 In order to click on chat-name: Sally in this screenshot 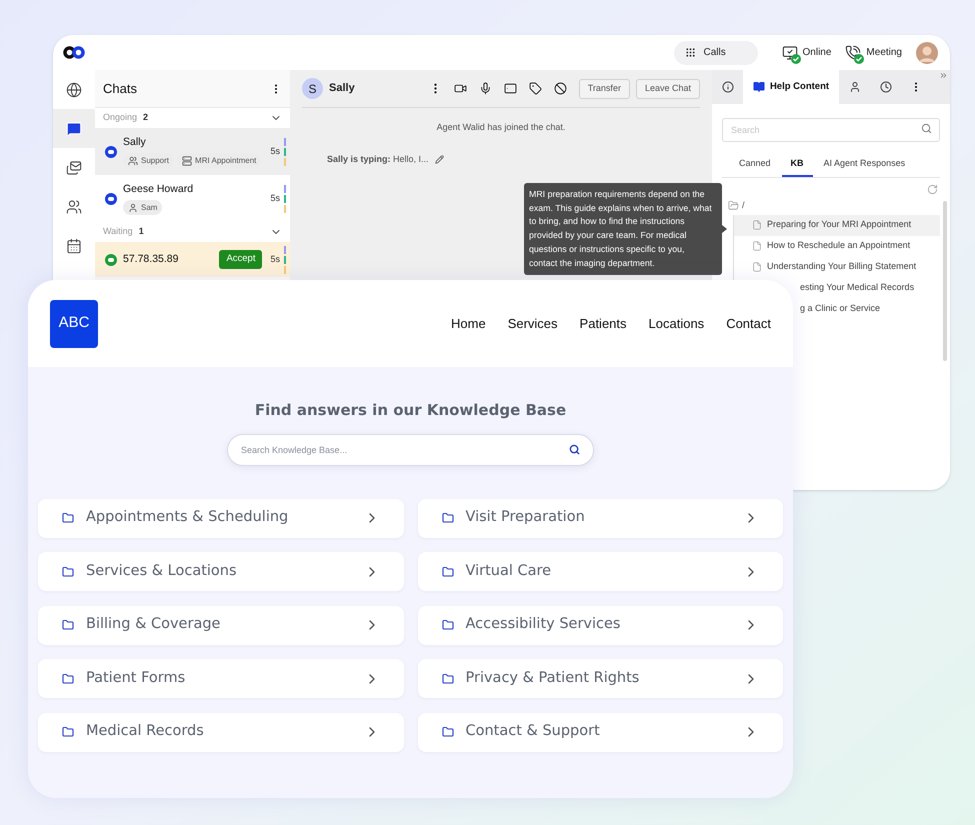, I will do `click(135, 142)`.